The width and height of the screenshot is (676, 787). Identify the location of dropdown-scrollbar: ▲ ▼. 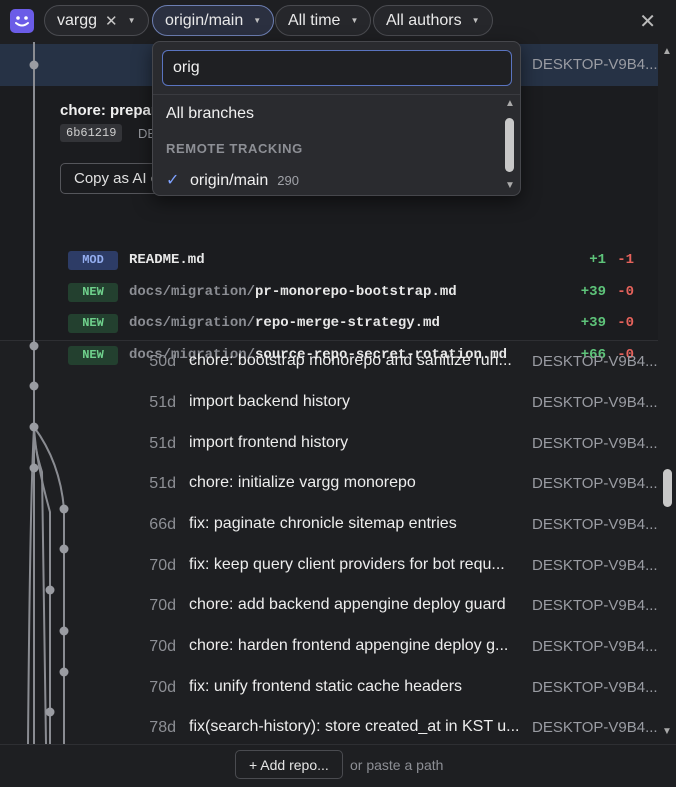
(510, 145).